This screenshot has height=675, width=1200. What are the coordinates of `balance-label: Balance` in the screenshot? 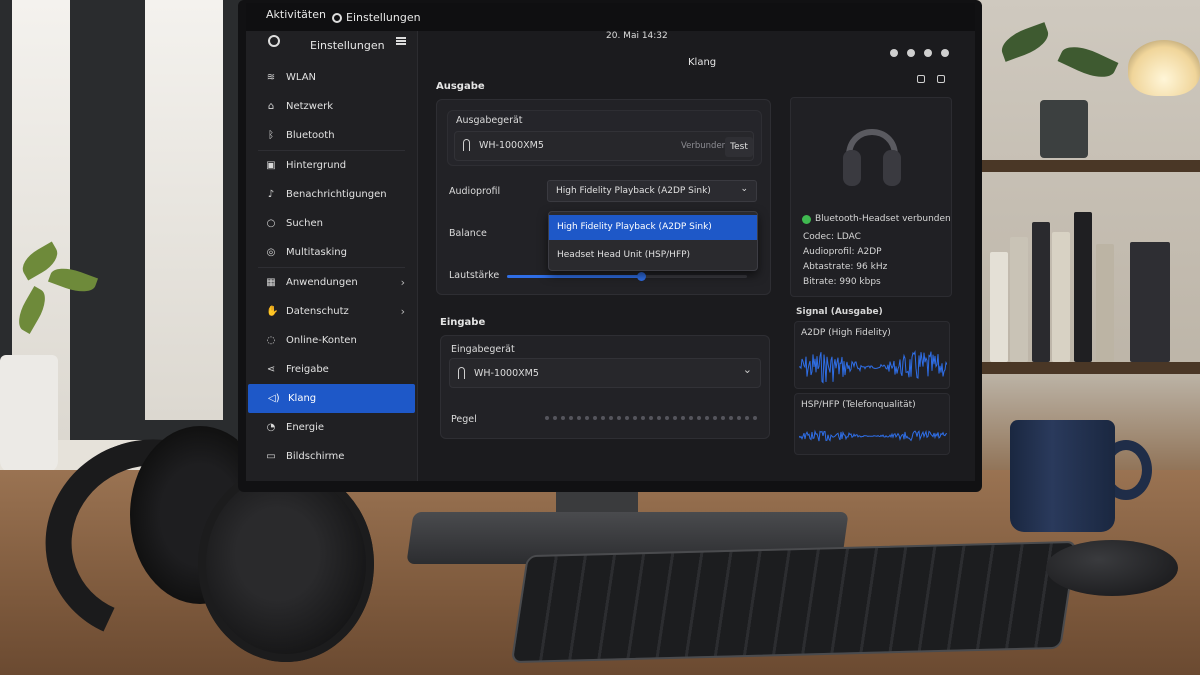 It's located at (468, 233).